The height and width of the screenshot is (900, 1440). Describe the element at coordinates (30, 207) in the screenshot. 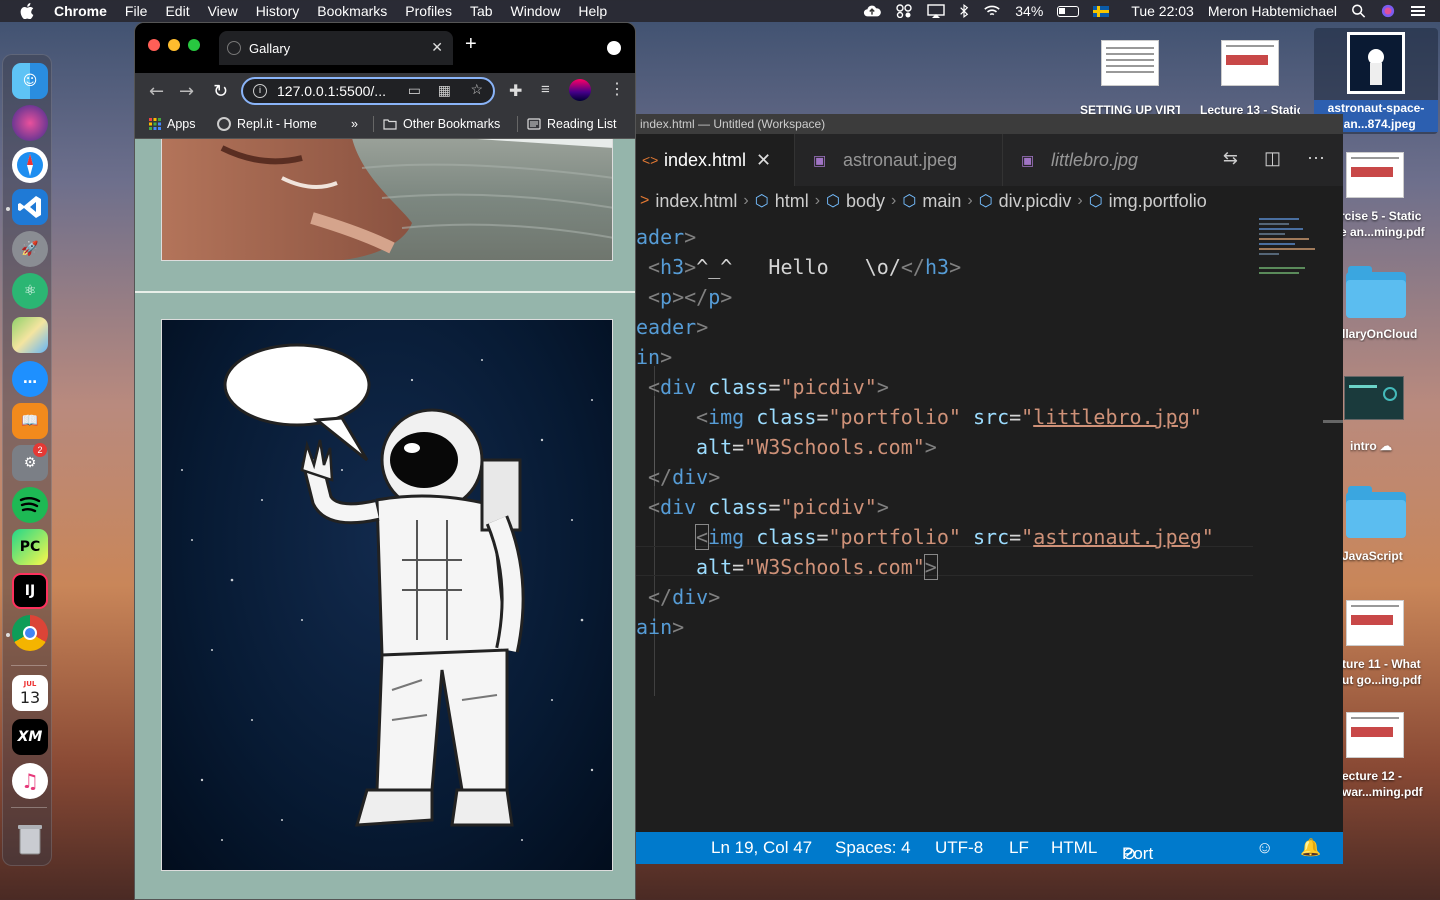

I see `vscode-icon` at that location.